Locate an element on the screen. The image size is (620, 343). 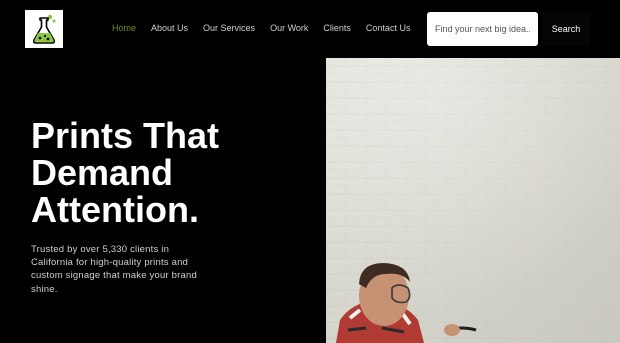
nav-item-about-us: About Us is located at coordinates (169, 28).